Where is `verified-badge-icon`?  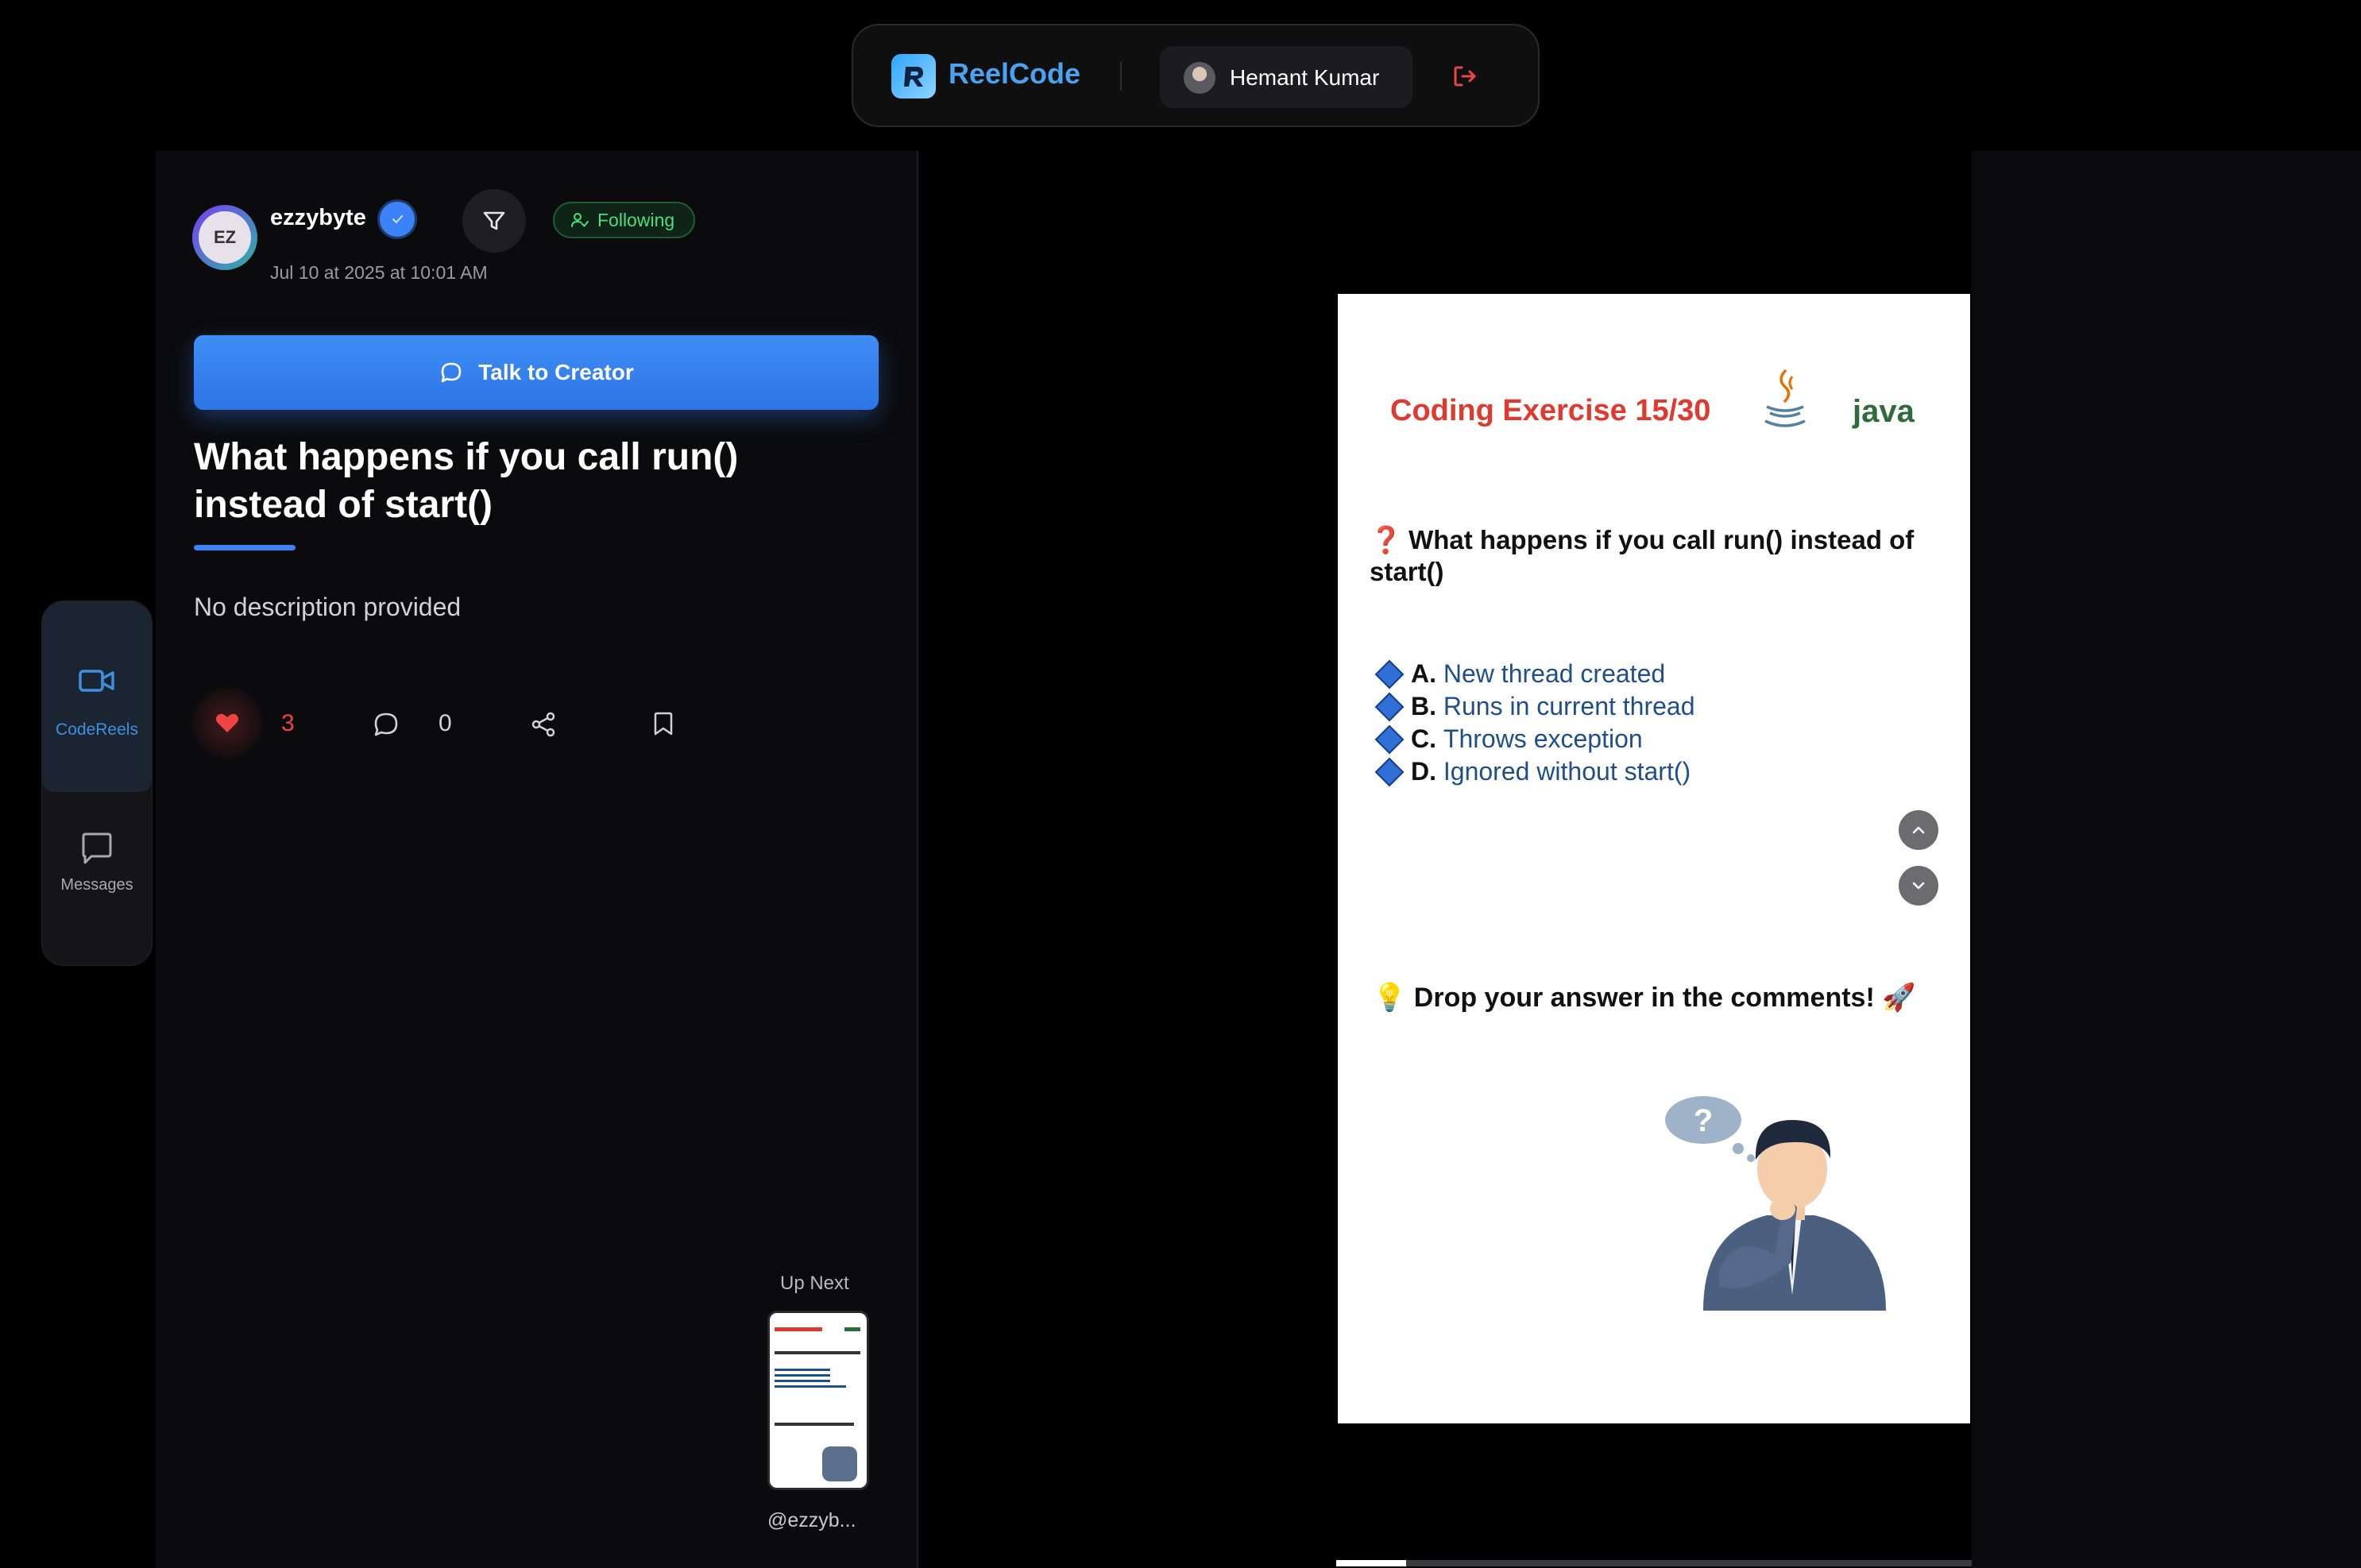 verified-badge-icon is located at coordinates (397, 220).